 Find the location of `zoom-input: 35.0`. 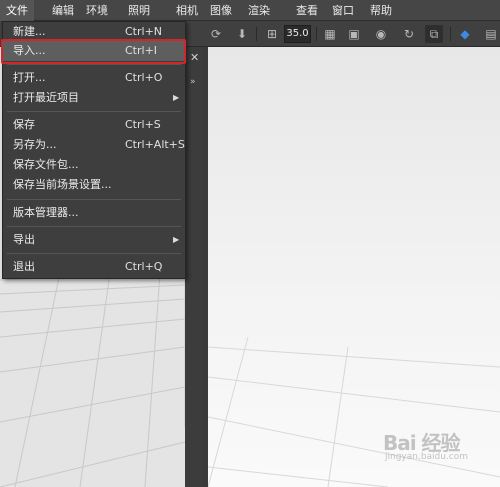

zoom-input: 35.0 is located at coordinates (297, 34).